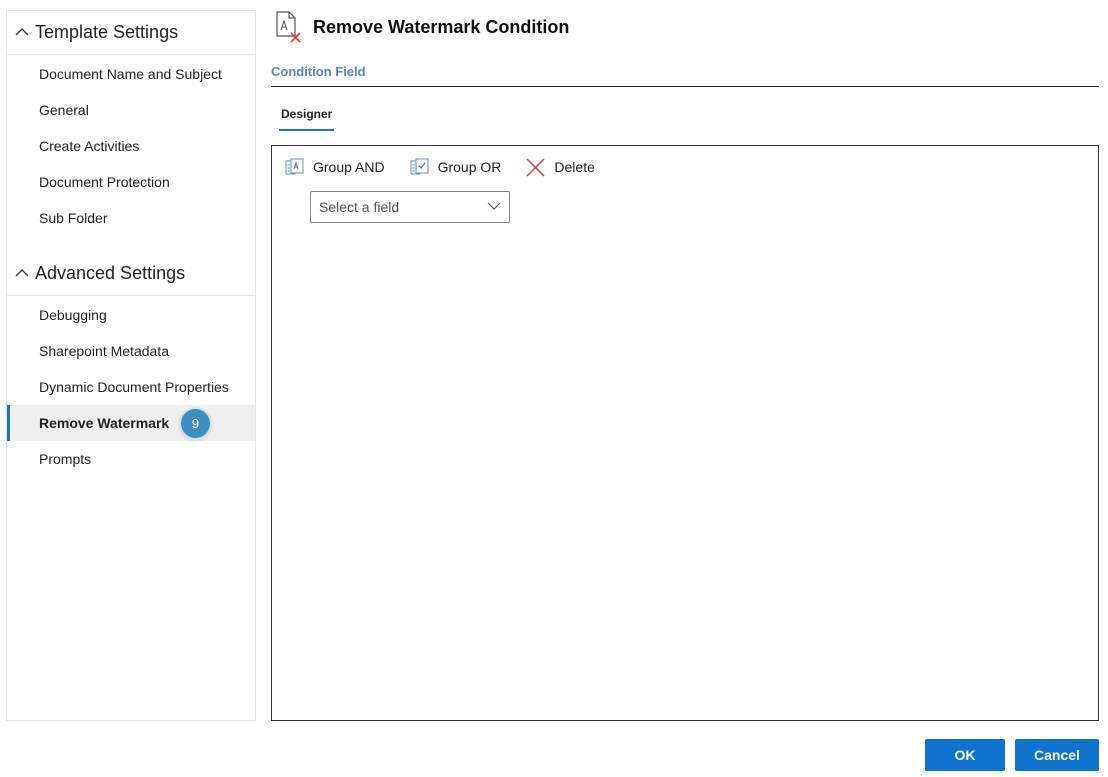  I want to click on sidebar-item-label: Document Protection, so click(104, 182).